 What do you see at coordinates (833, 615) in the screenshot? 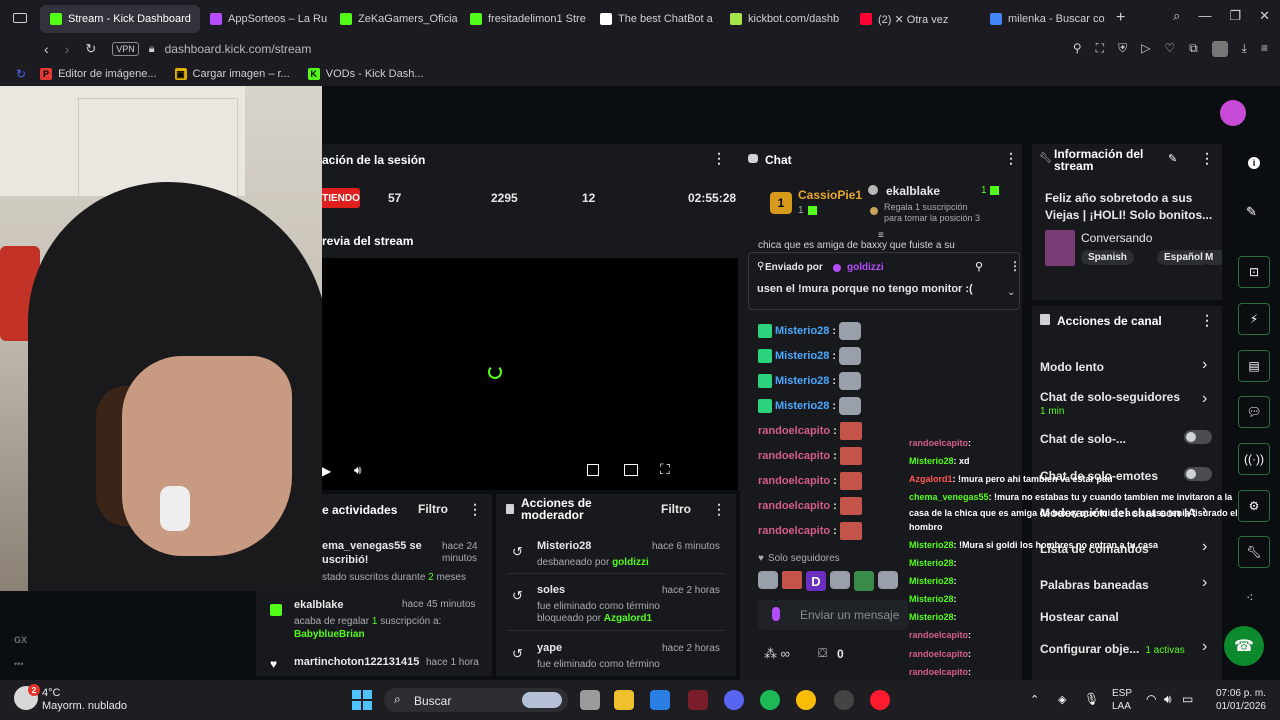
I see `chat-input: Enviar un mensaje` at bounding box center [833, 615].